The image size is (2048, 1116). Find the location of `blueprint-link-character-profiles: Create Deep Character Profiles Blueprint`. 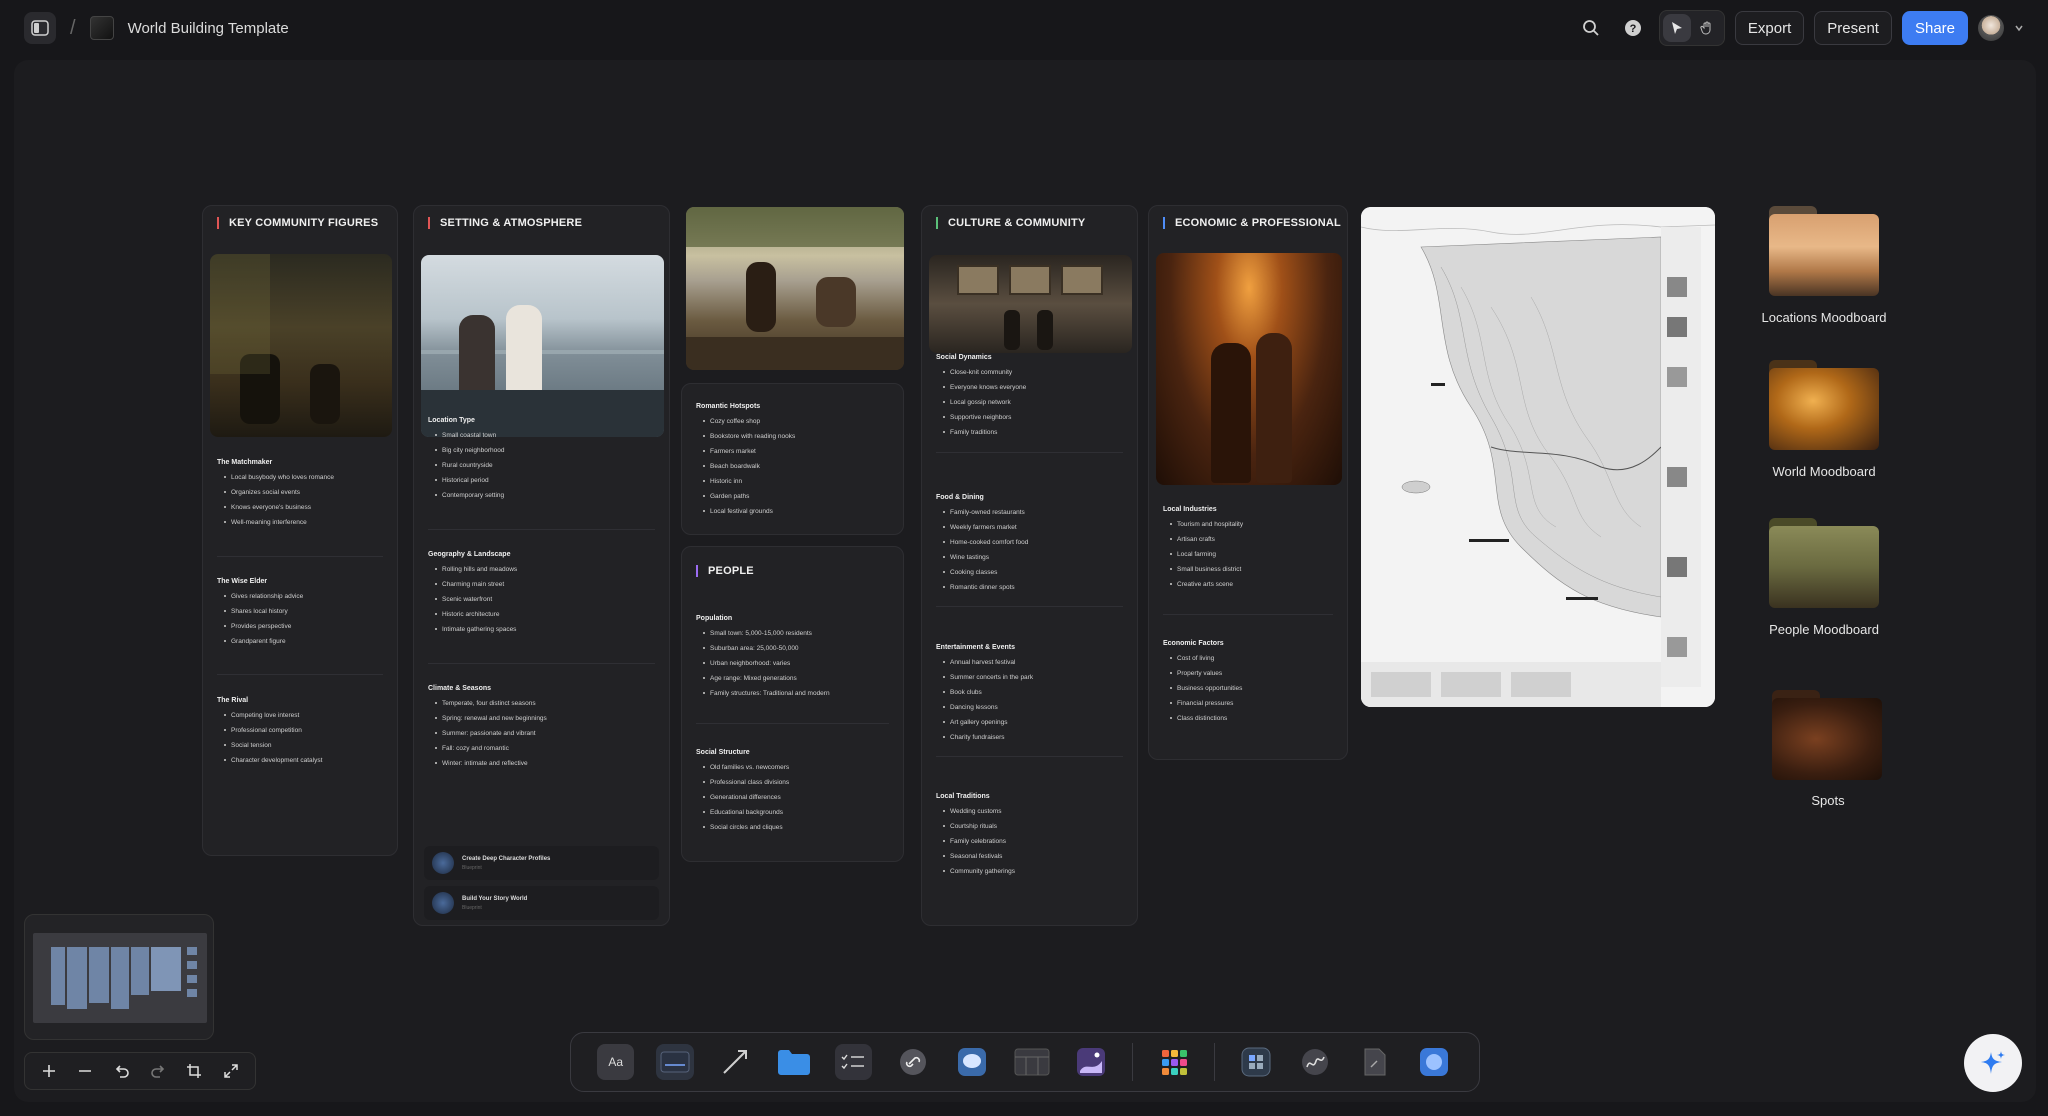

blueprint-link-character-profiles: Create Deep Character Profiles Blueprint is located at coordinates (541, 863).